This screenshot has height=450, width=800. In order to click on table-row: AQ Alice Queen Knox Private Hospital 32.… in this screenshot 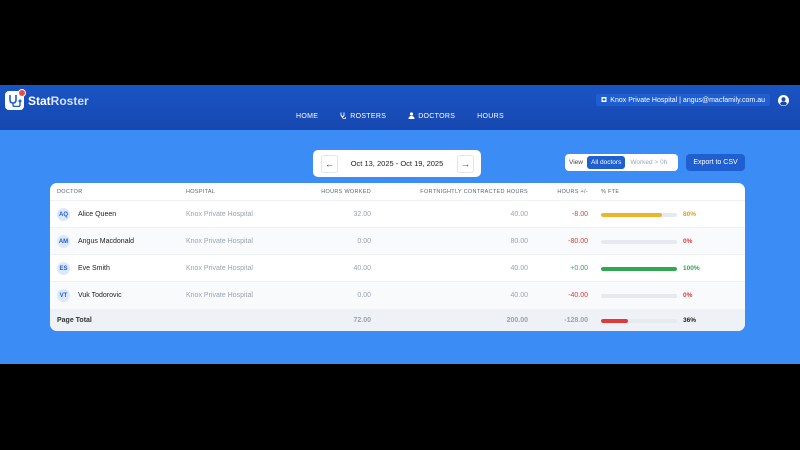, I will do `click(397, 214)`.